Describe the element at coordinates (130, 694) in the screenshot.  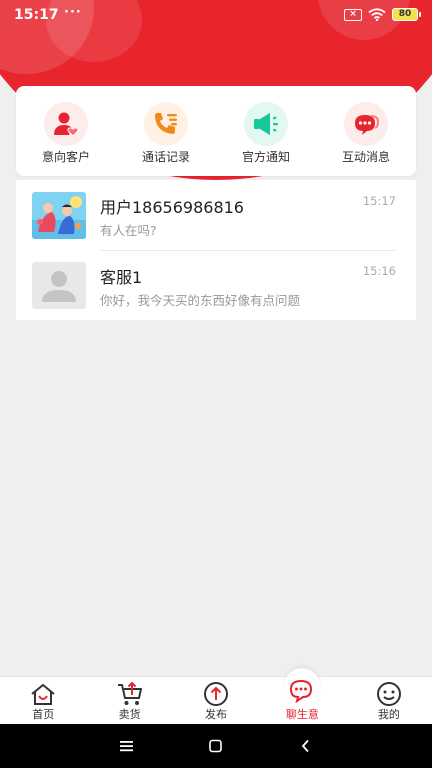
I see `cart-upload-icon` at that location.